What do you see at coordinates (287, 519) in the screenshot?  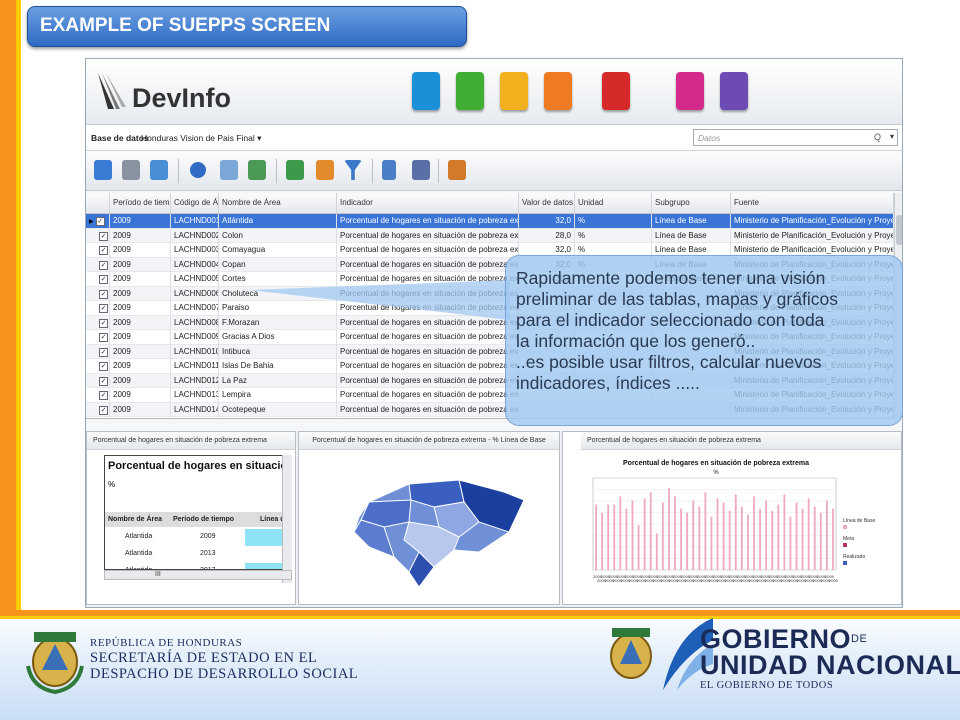 I see `preview-table-vscroll` at bounding box center [287, 519].